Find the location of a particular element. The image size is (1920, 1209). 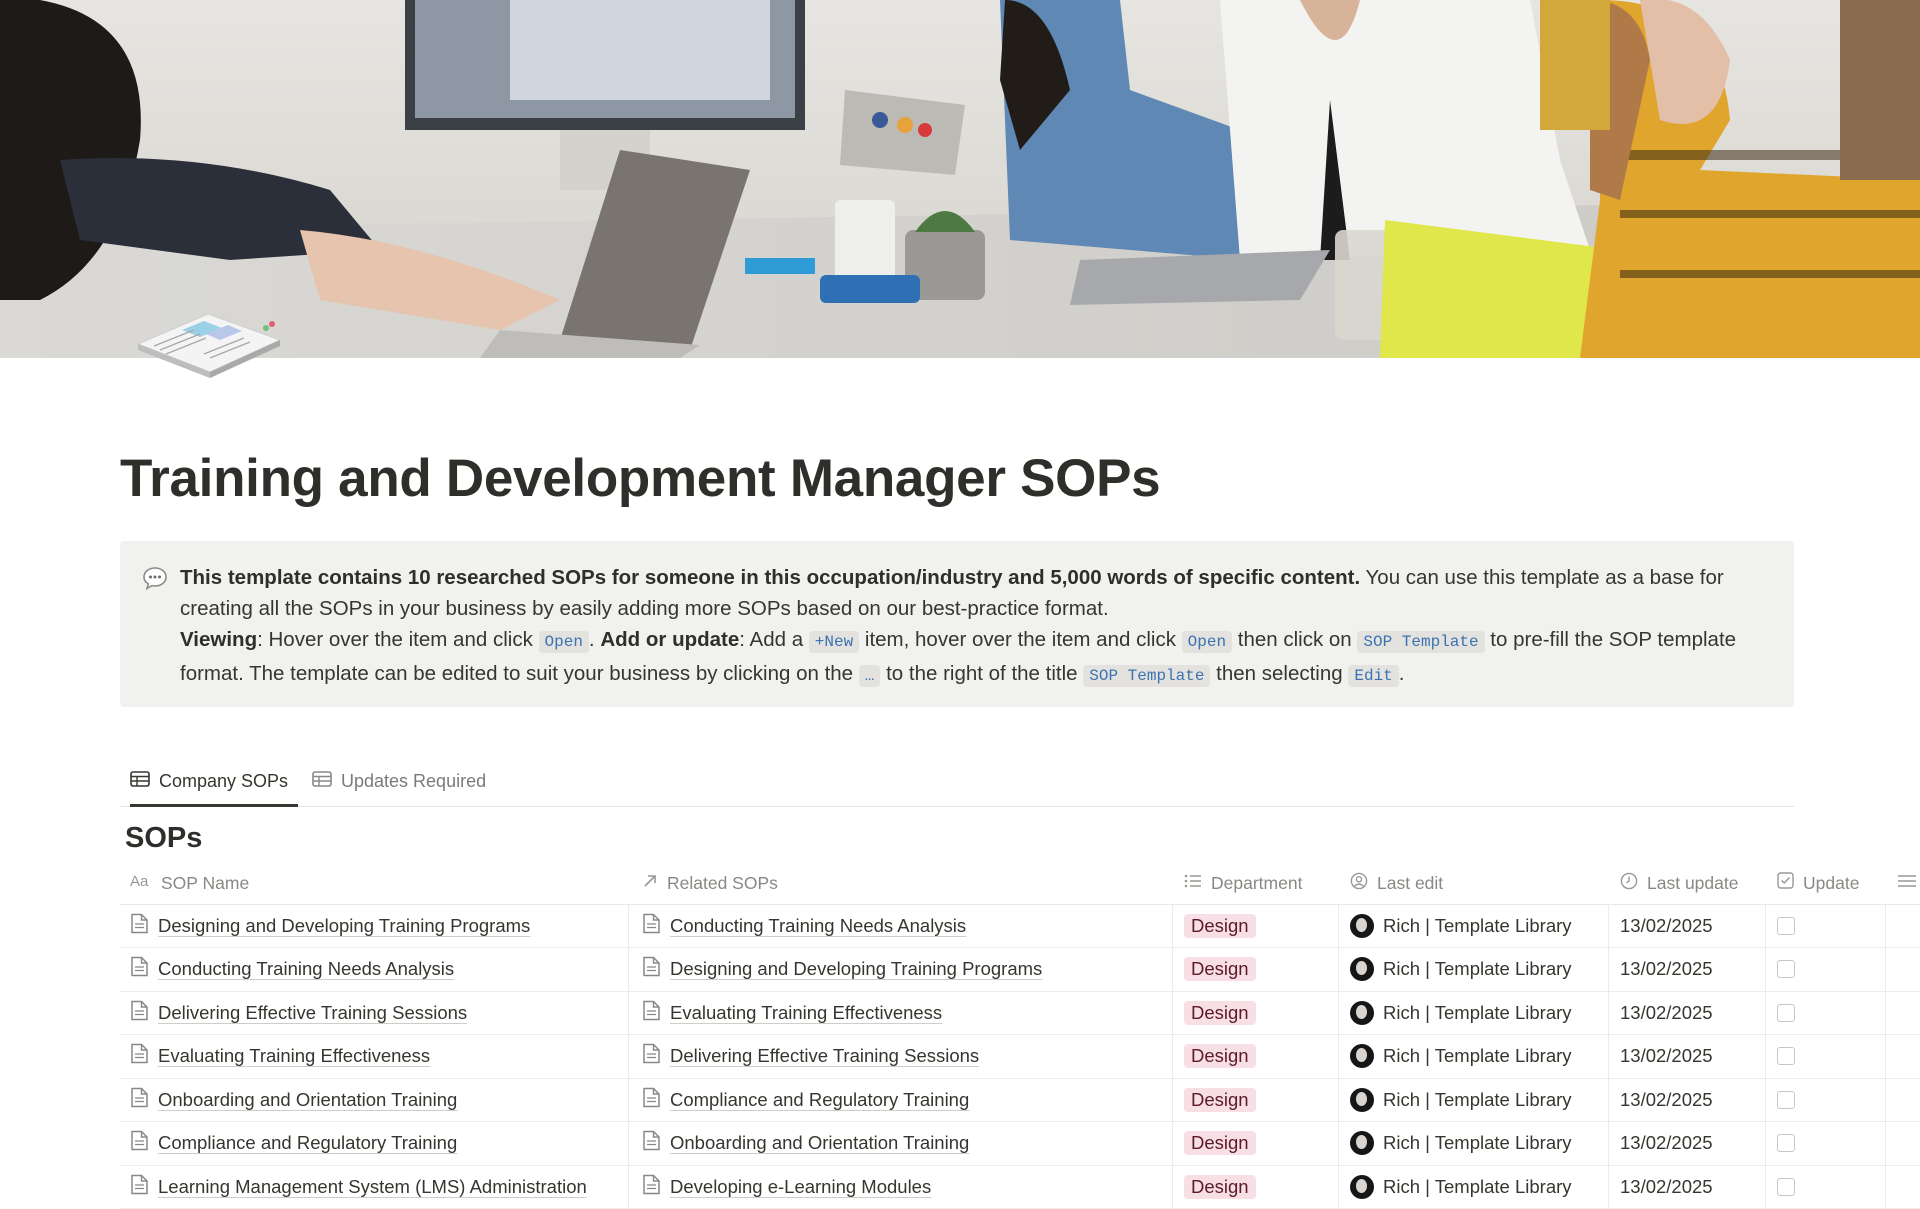

cell-related-sops: Conducting Training Needs Analysis is located at coordinates (804, 925).